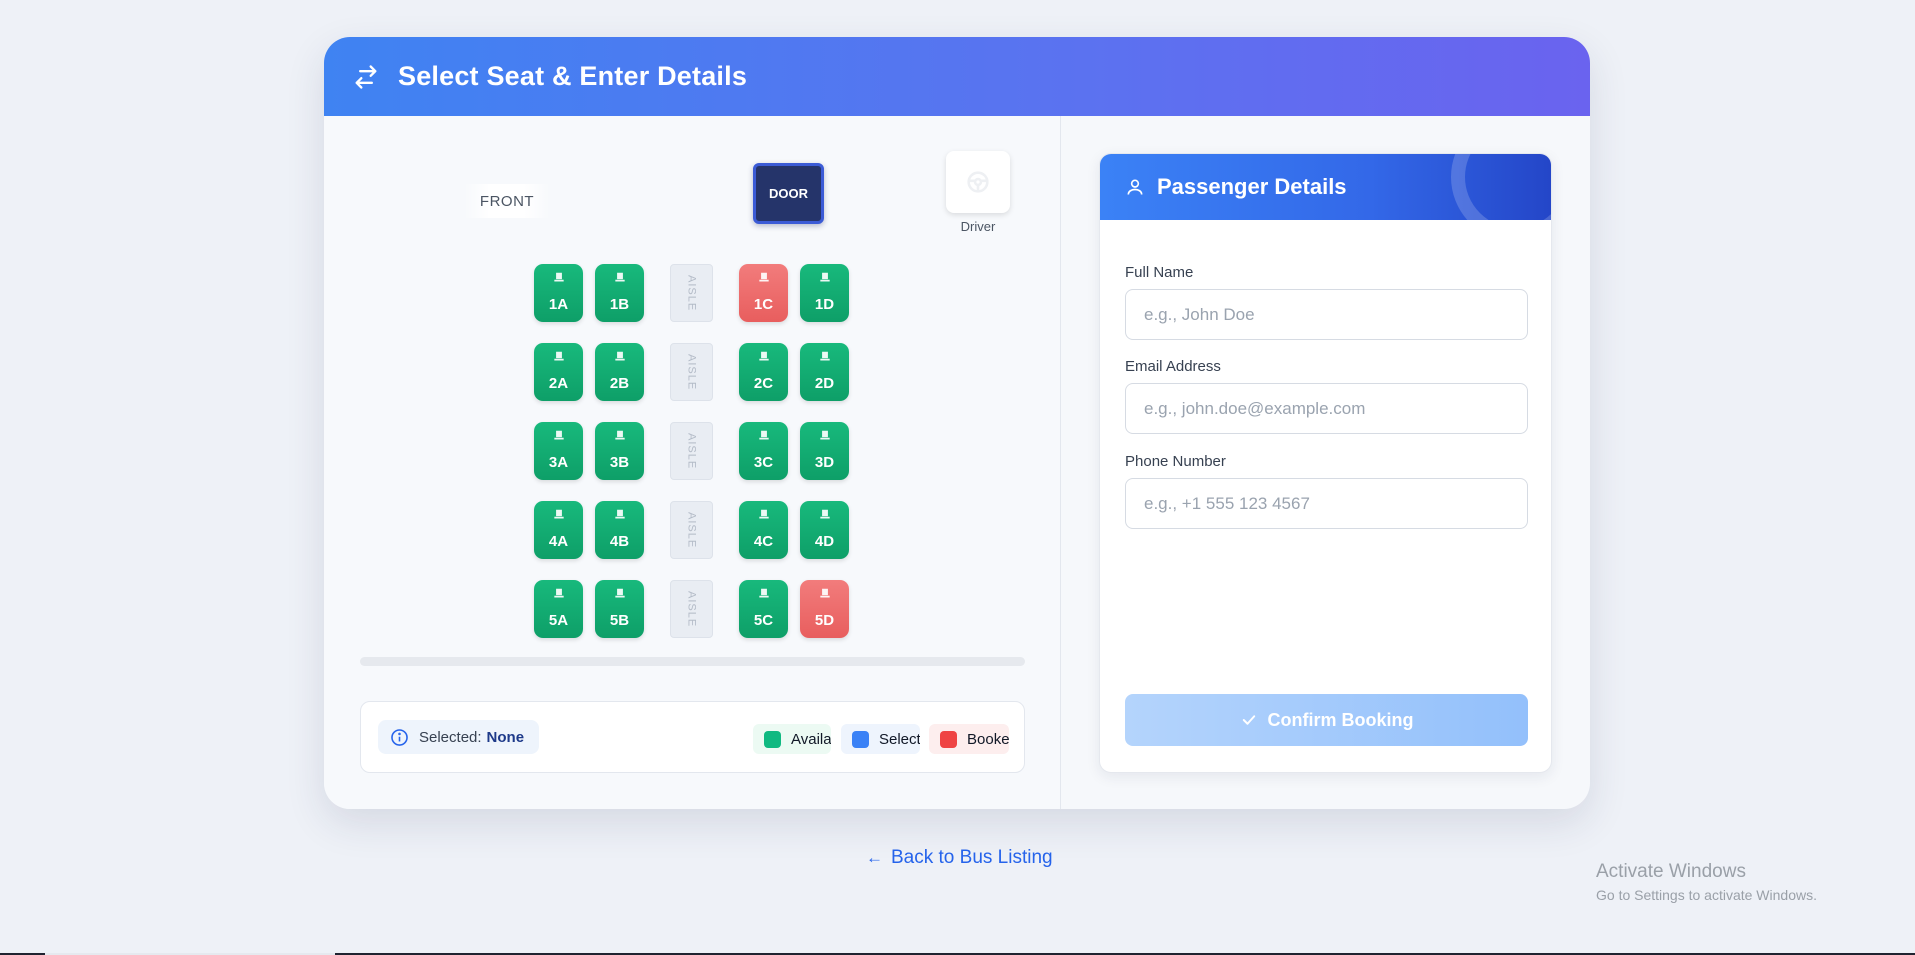  I want to click on seat-5A: 5A, so click(558, 609).